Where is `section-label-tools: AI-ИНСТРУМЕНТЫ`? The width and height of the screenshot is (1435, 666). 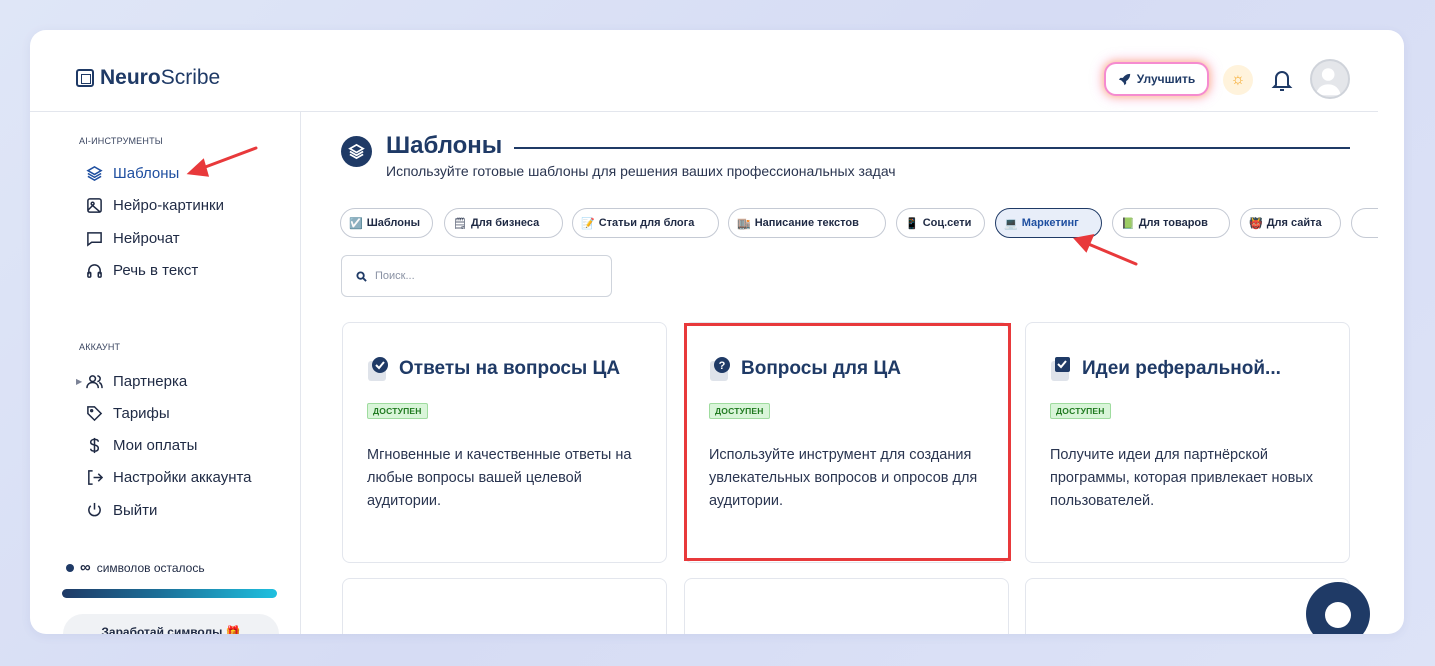 section-label-tools: AI-ИНСТРУМЕНТЫ is located at coordinates (121, 141).